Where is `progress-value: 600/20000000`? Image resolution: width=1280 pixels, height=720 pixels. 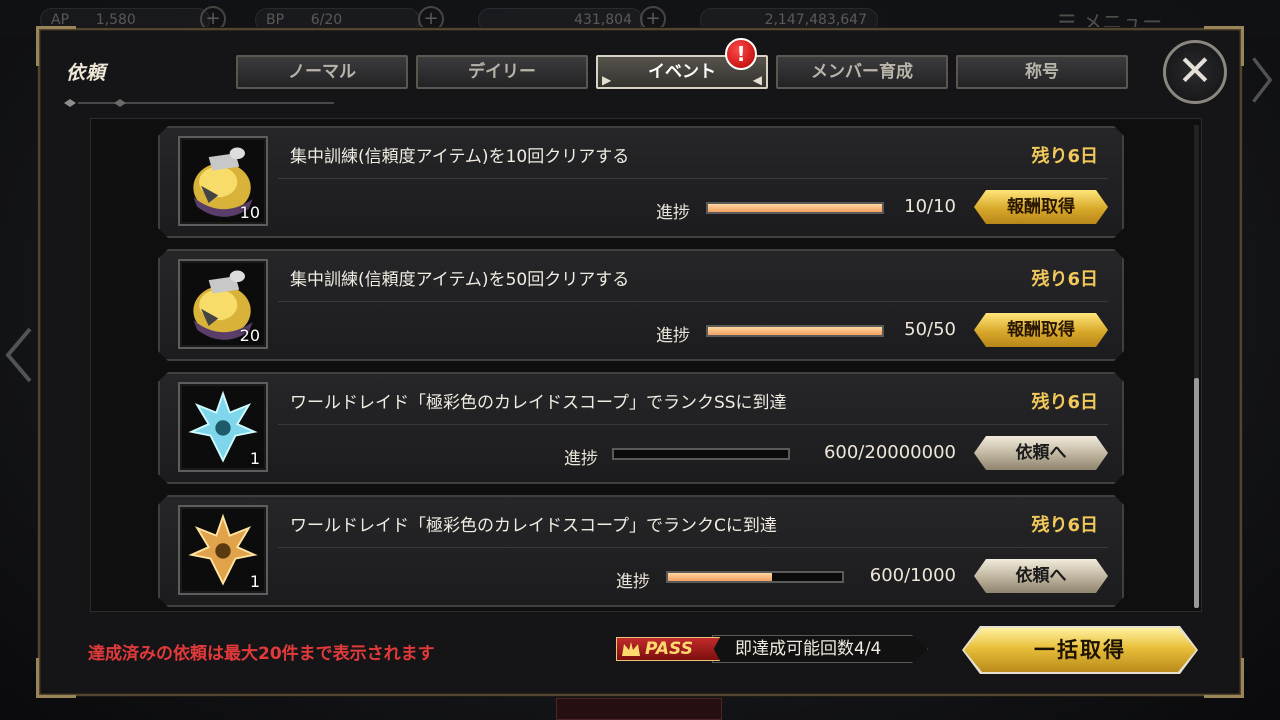
progress-value: 600/20000000 is located at coordinates (889, 452).